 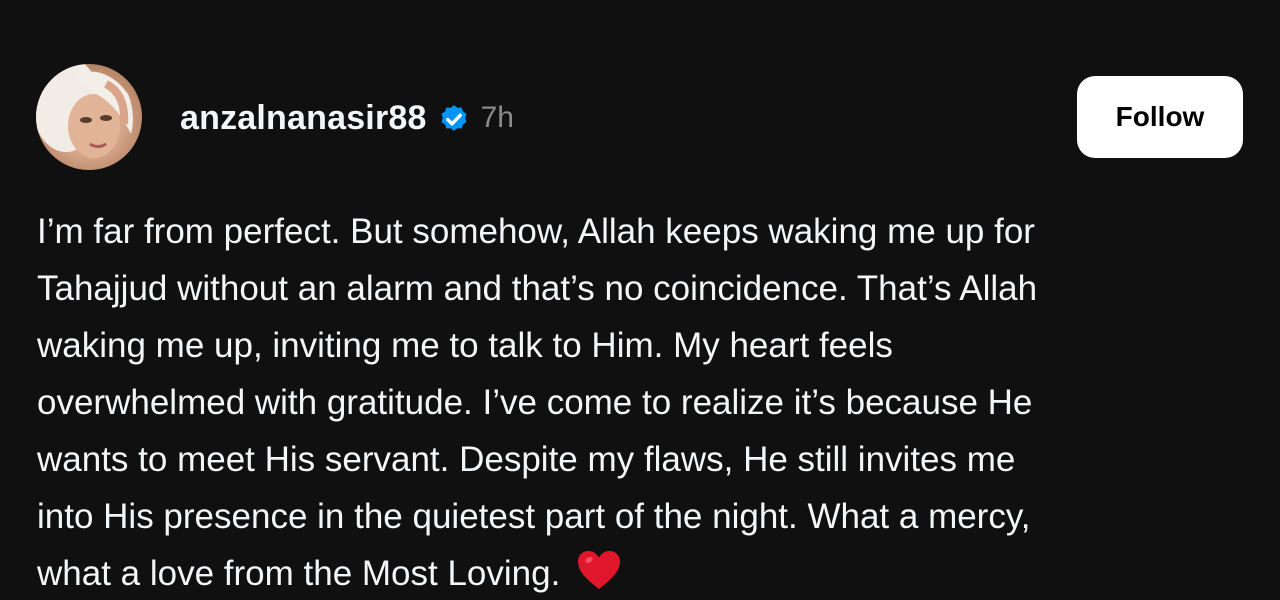 I want to click on avatar, so click(x=89, y=117).